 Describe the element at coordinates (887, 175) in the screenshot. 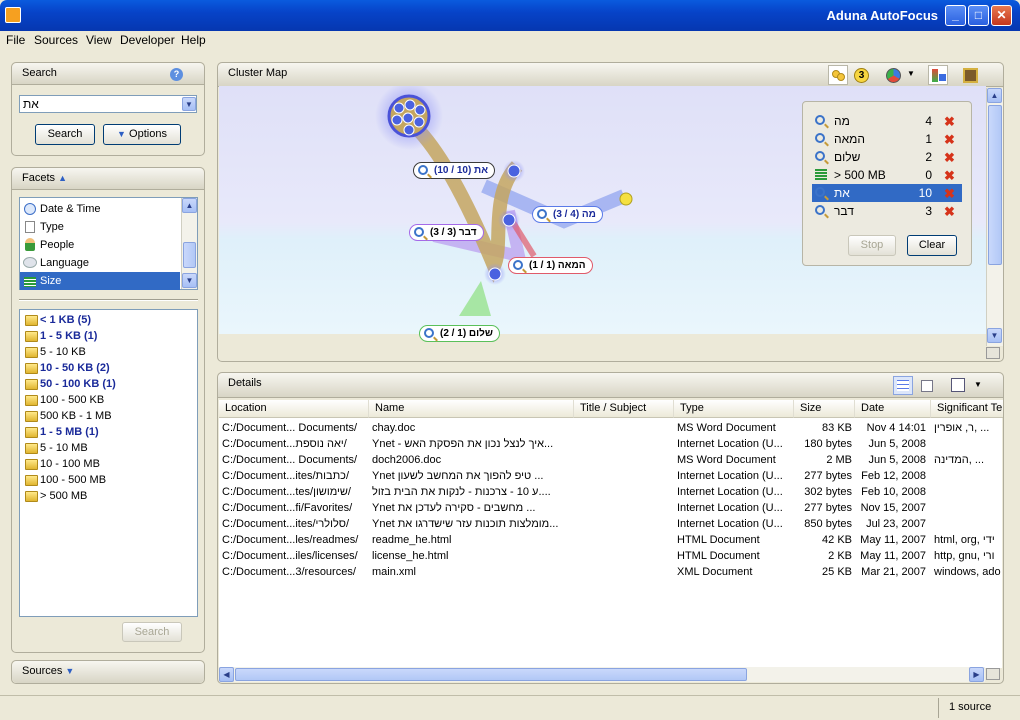

I see `query-item: > 500 MB 0 ✖` at that location.